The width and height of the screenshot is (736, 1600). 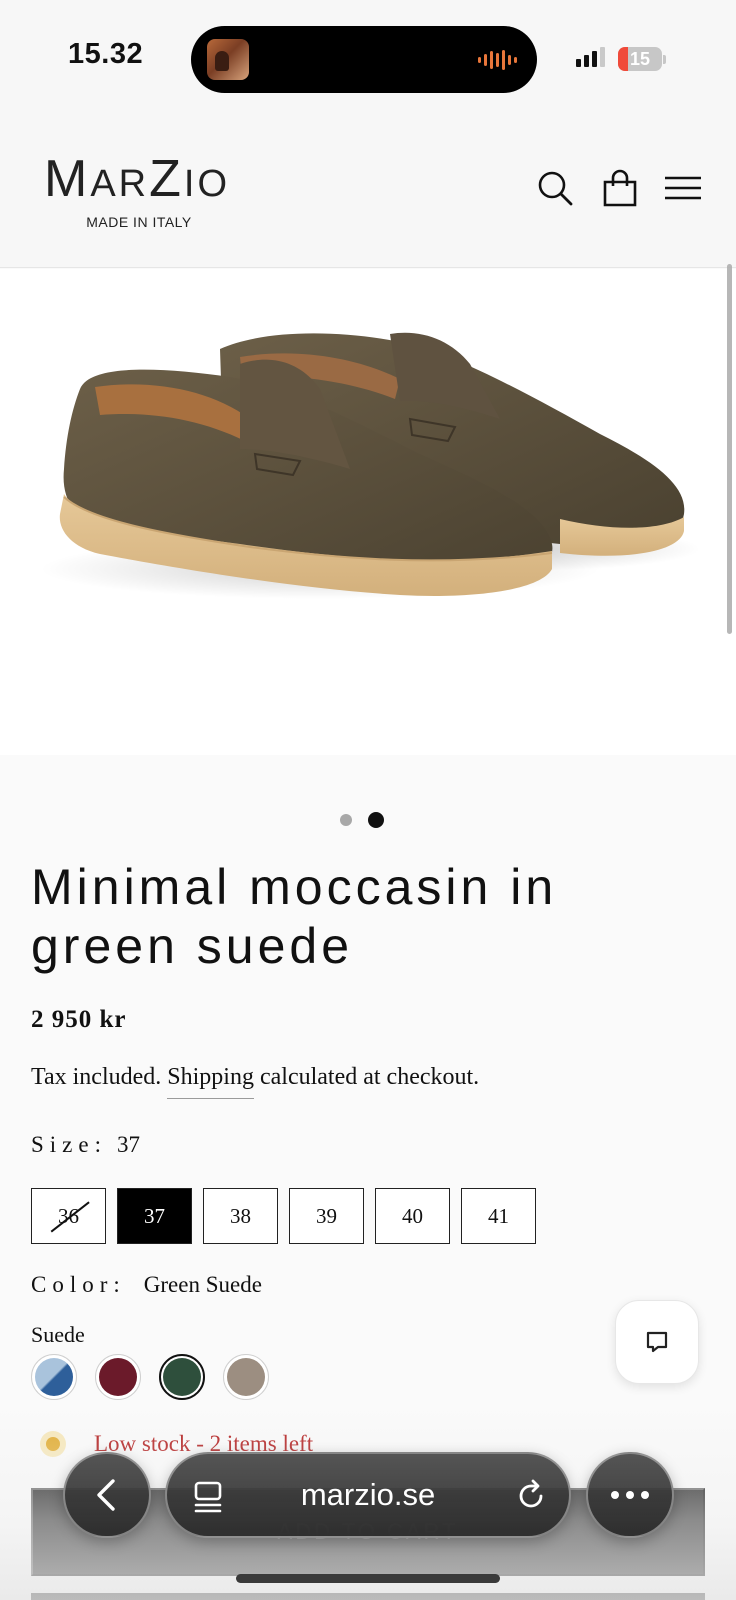 What do you see at coordinates (58, 1334) in the screenshot?
I see `material-label: Suede` at bounding box center [58, 1334].